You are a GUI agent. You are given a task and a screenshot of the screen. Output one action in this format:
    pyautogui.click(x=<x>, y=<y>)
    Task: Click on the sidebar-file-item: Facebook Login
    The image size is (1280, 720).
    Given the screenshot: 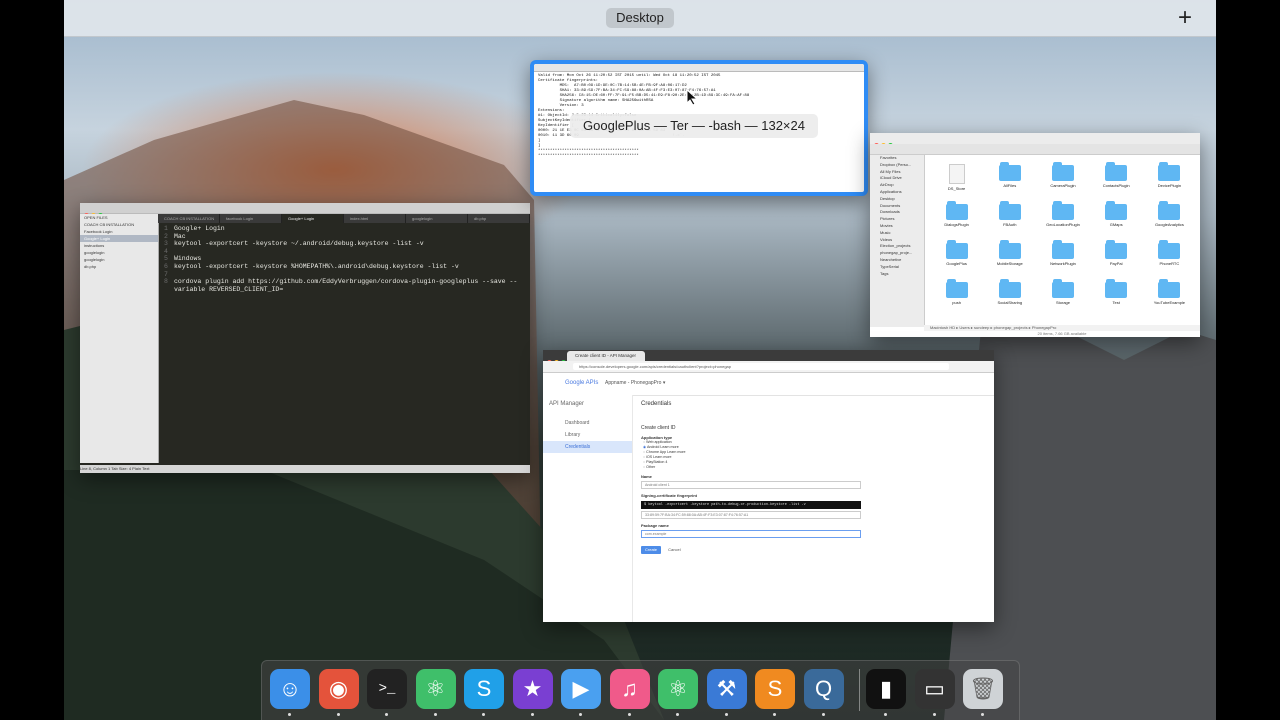 What is the action you would take?
    pyautogui.click(x=119, y=231)
    